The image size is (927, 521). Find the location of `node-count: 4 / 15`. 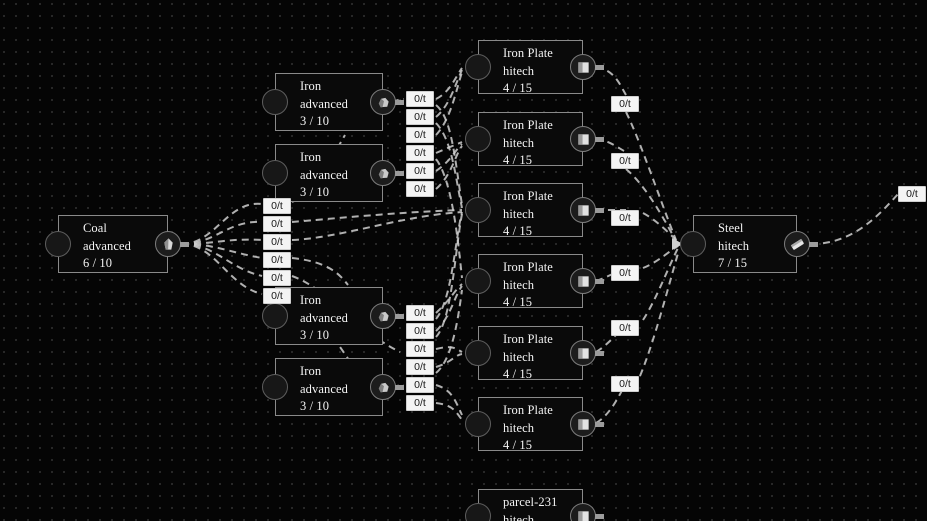

node-count: 4 / 15 is located at coordinates (518, 445).